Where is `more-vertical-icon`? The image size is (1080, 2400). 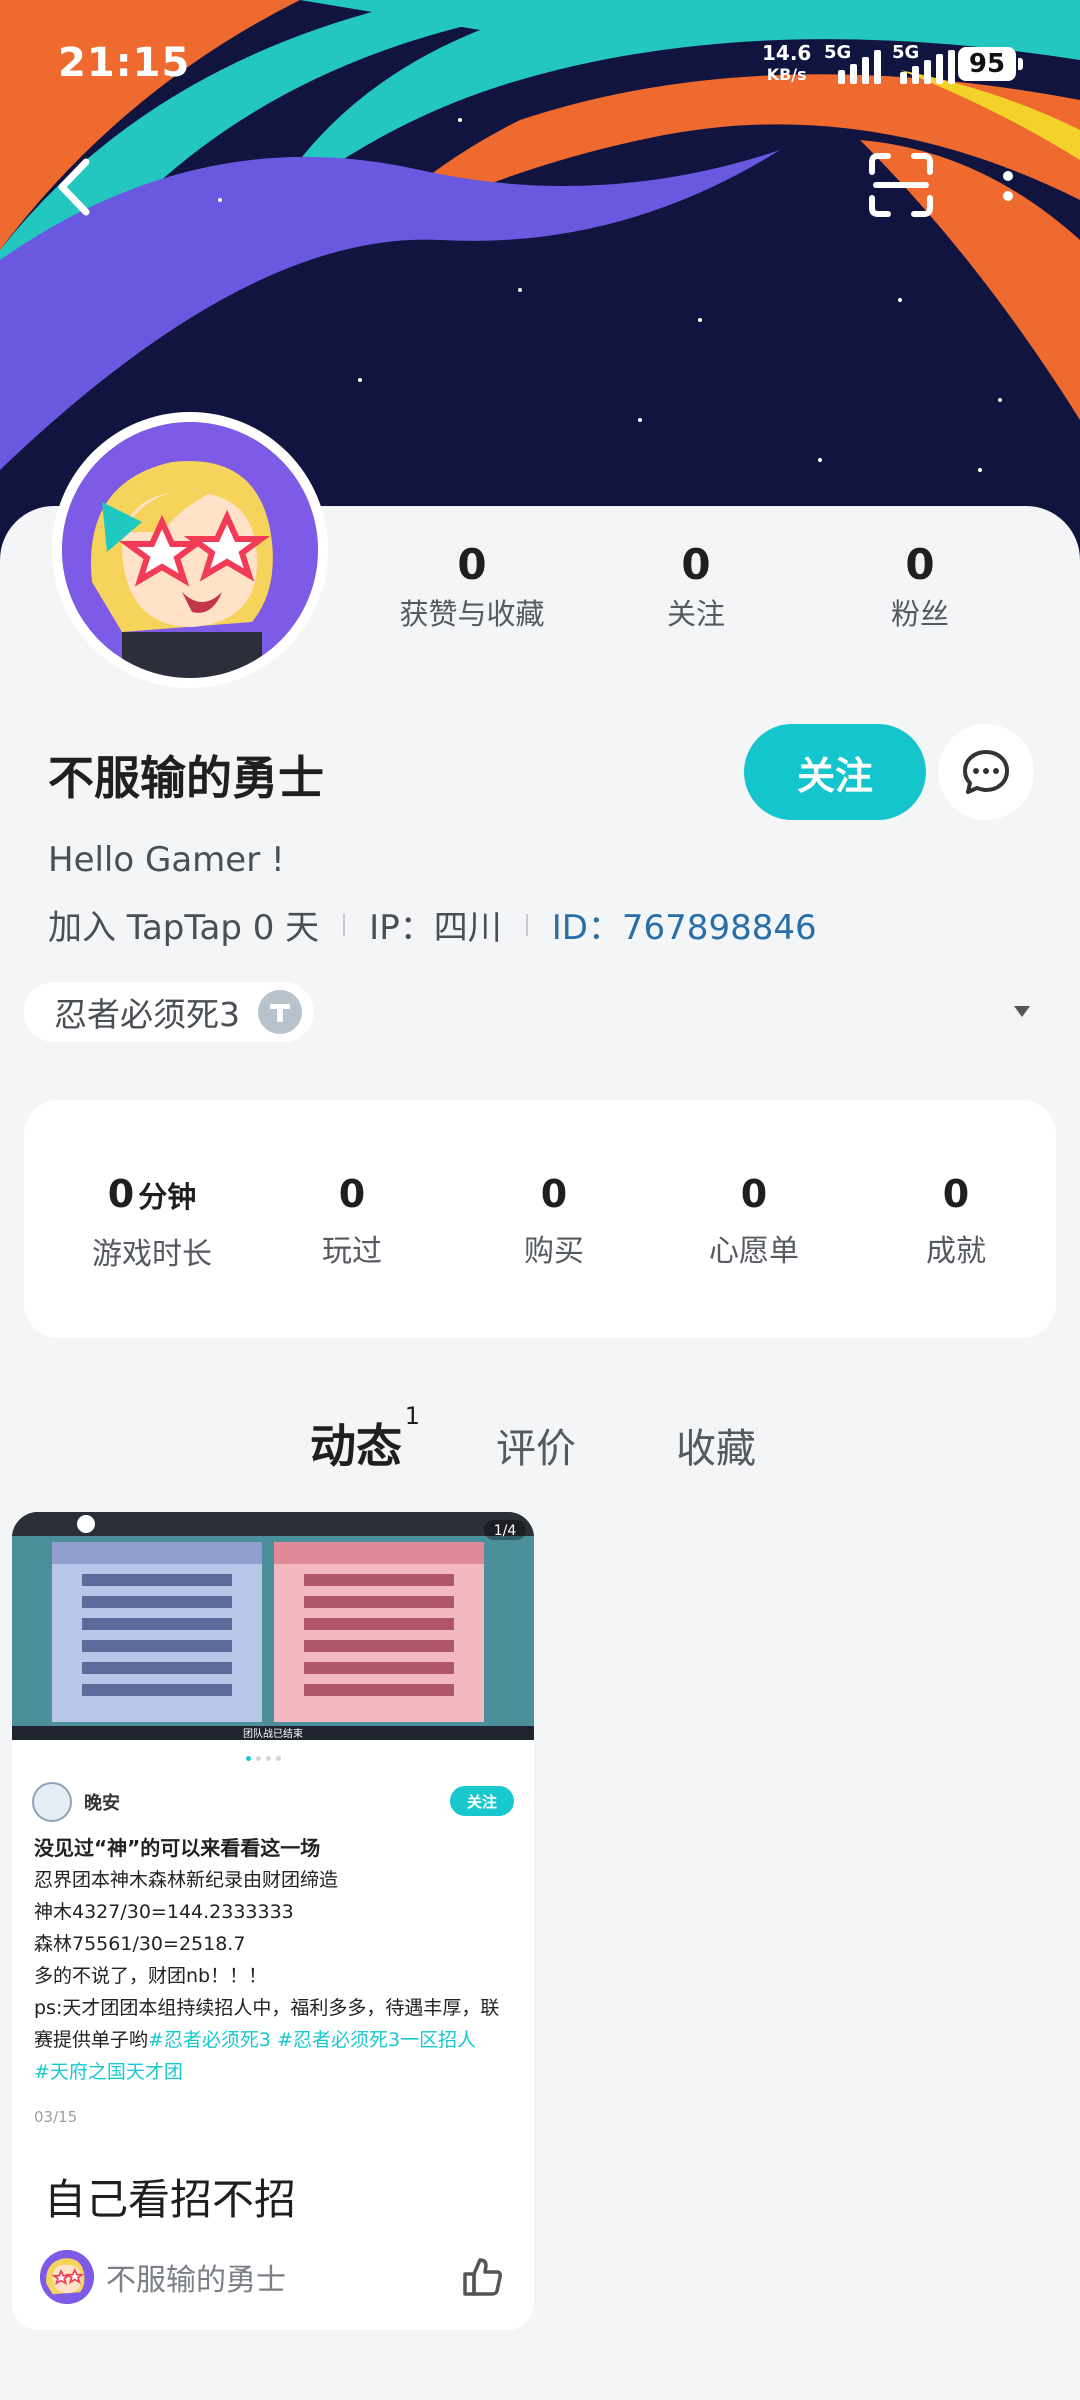 more-vertical-icon is located at coordinates (1008, 186).